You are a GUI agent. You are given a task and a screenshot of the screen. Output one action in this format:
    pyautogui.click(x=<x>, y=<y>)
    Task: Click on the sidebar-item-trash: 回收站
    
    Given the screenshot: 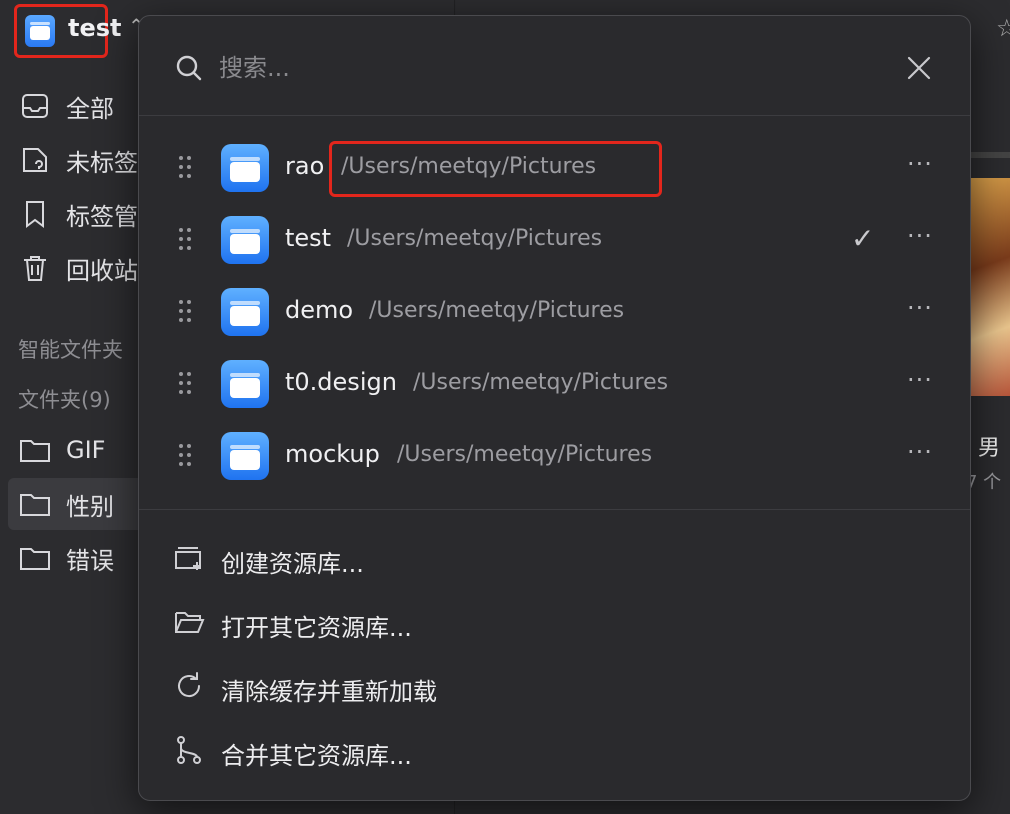 What is the action you would take?
    pyautogui.click(x=78, y=268)
    